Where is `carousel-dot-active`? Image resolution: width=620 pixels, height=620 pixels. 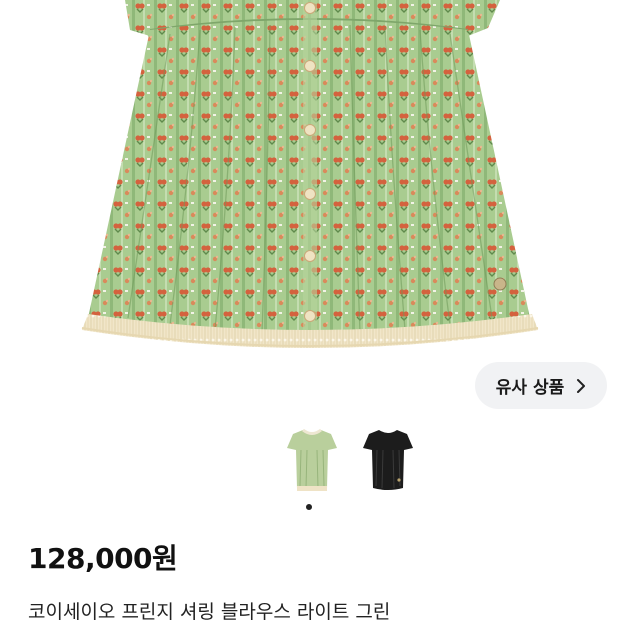 carousel-dot-active is located at coordinates (309, 507).